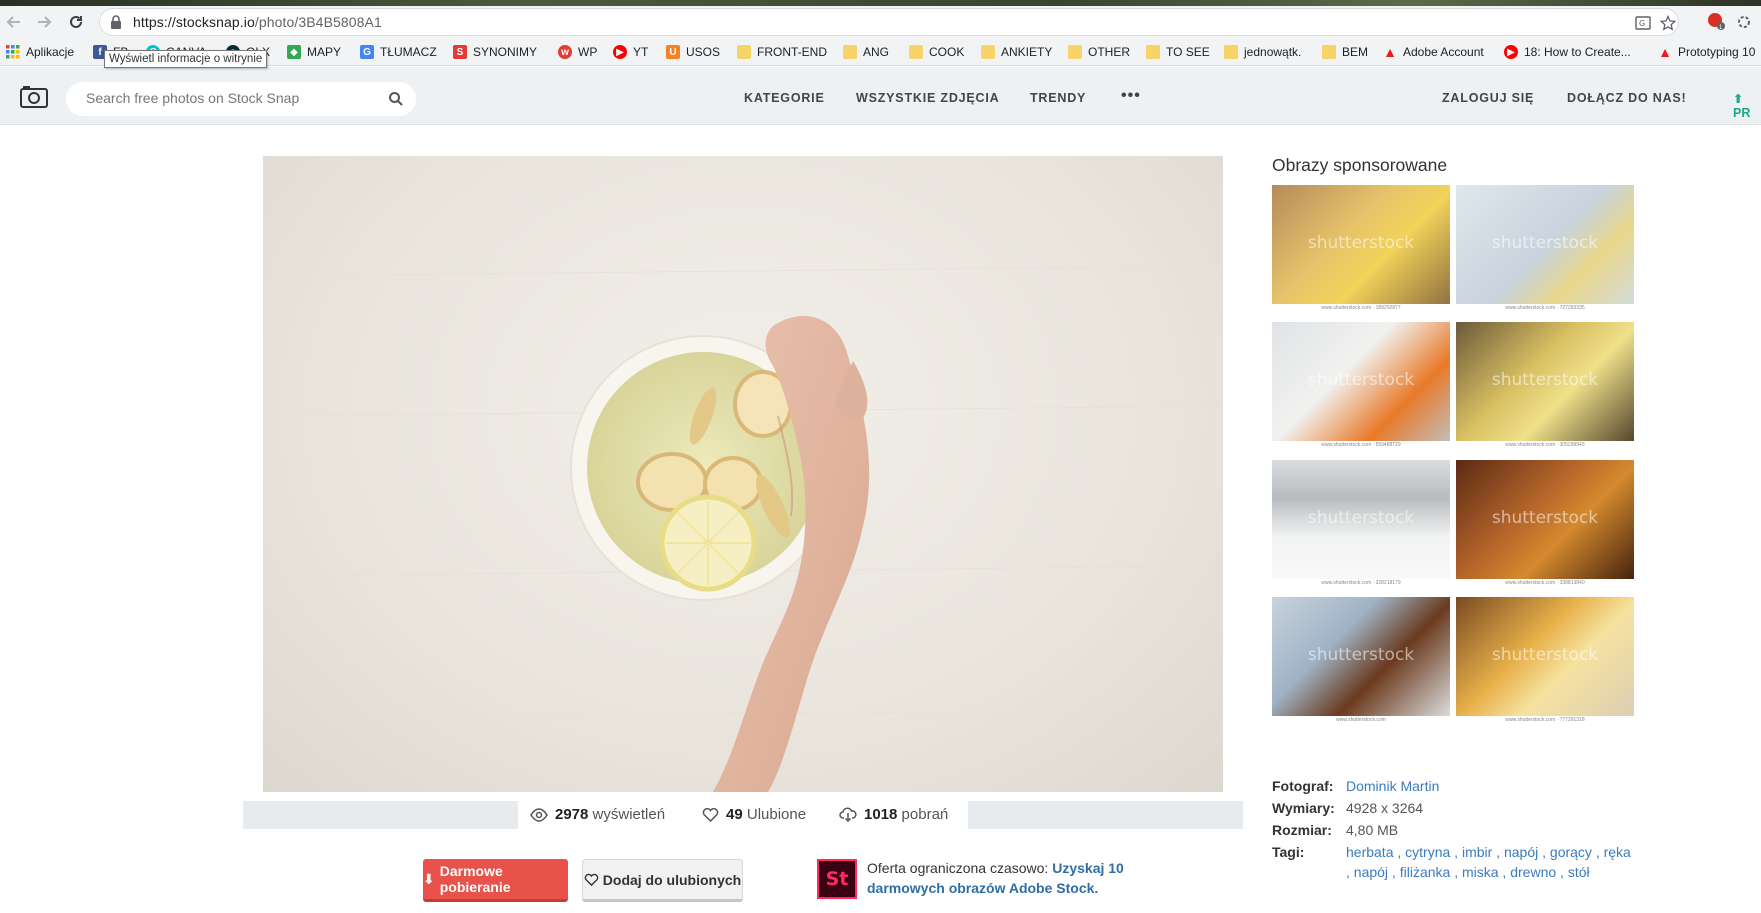 This screenshot has width=1761, height=913. I want to click on synonimy-icon: S, so click(460, 52).